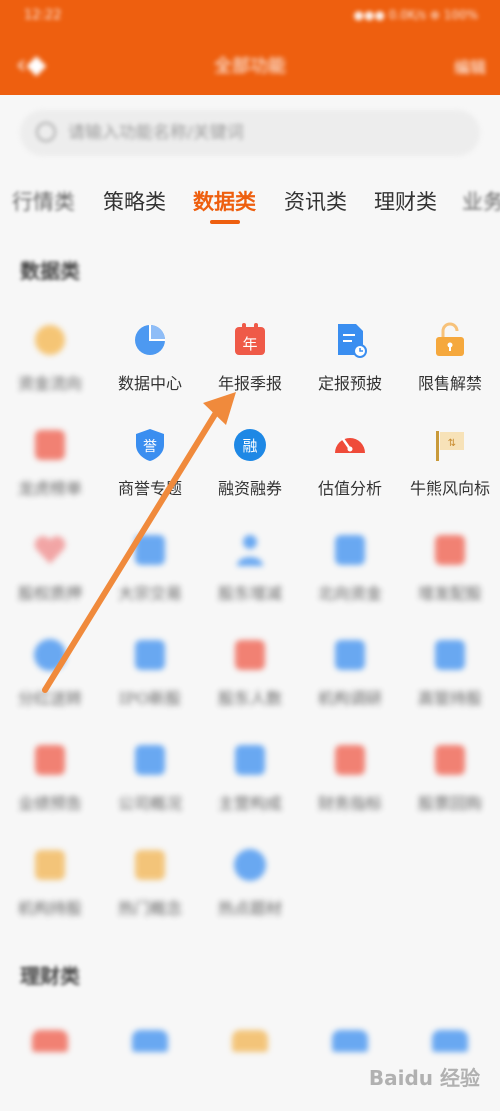 This screenshot has width=500, height=1111. I want to click on grid-item-label: 财务指标, so click(349, 803).